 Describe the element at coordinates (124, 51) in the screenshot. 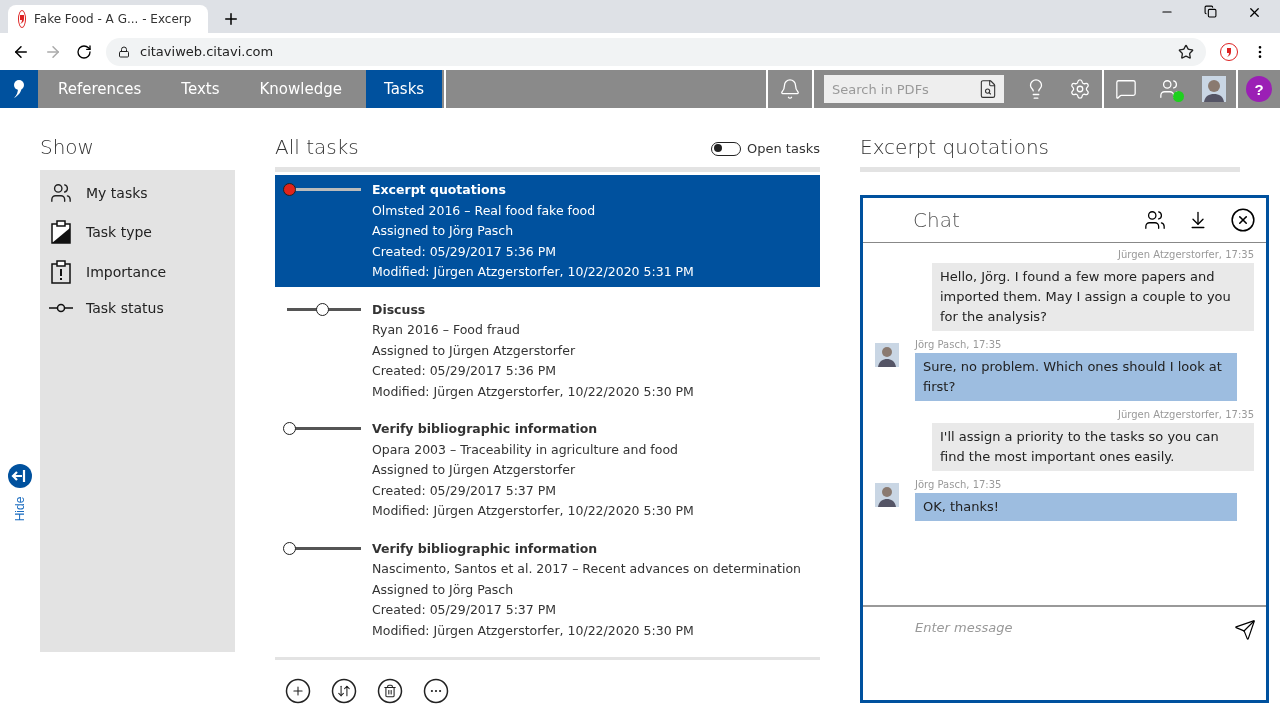

I see `lock-icon` at that location.